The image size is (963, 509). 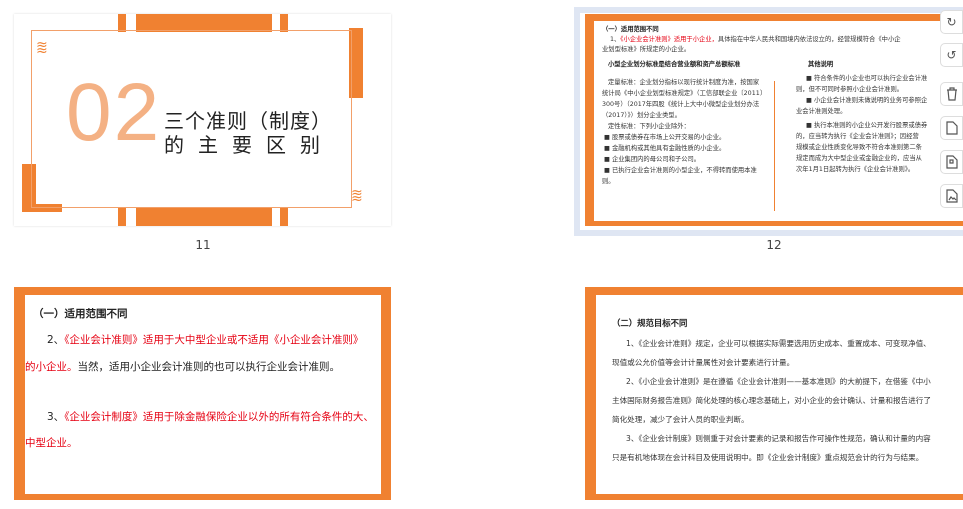 What do you see at coordinates (681, 104) in the screenshot?
I see `left-line: 300号）（2017年四股《统计上大中小微型企业划分办法` at bounding box center [681, 104].